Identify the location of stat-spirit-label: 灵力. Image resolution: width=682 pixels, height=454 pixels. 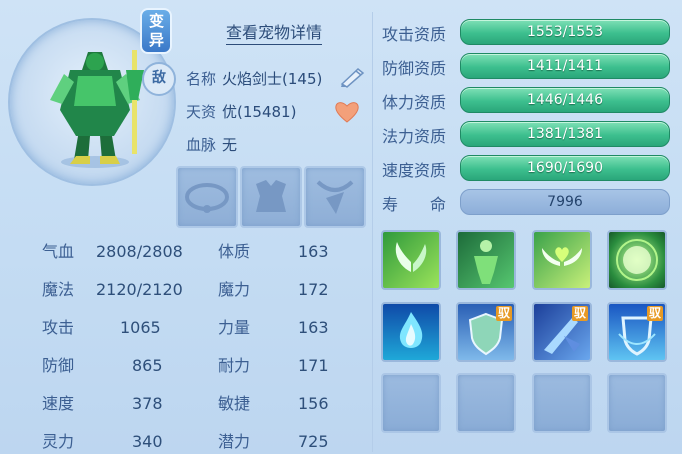
(58, 441).